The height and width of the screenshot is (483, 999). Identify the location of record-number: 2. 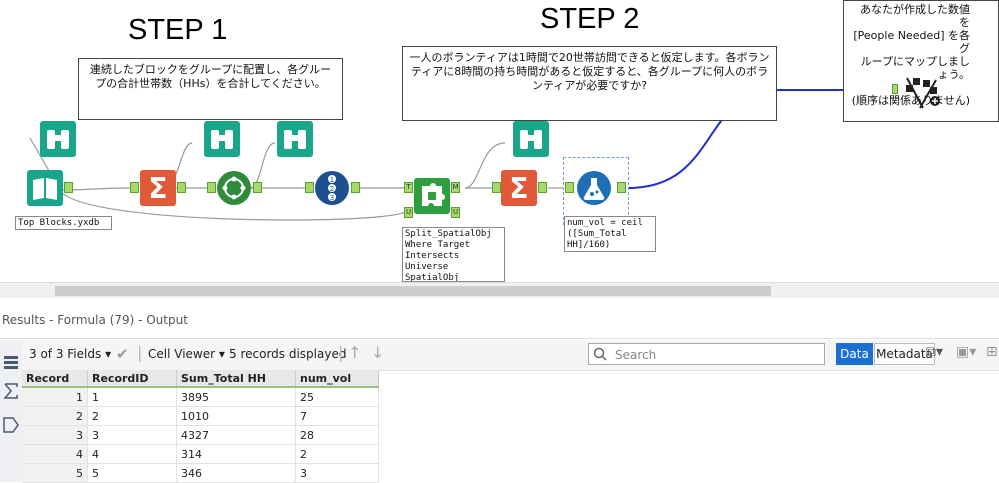
(55, 416).